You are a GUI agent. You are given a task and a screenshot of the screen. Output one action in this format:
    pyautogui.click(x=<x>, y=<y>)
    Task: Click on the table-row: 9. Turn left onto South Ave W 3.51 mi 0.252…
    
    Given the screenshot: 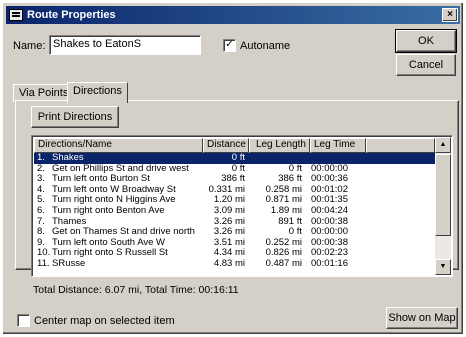 What is the action you would take?
    pyautogui.click(x=234, y=243)
    